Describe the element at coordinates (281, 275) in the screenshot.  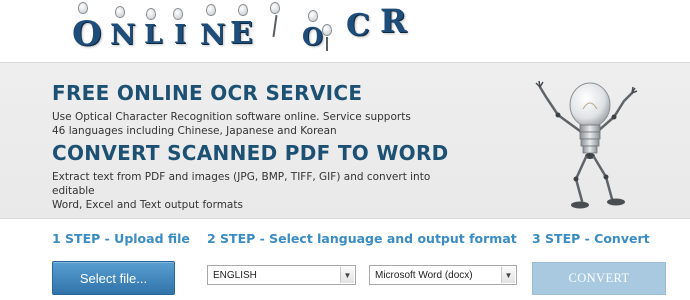
I see `language-select: ENGLISH ▼` at that location.